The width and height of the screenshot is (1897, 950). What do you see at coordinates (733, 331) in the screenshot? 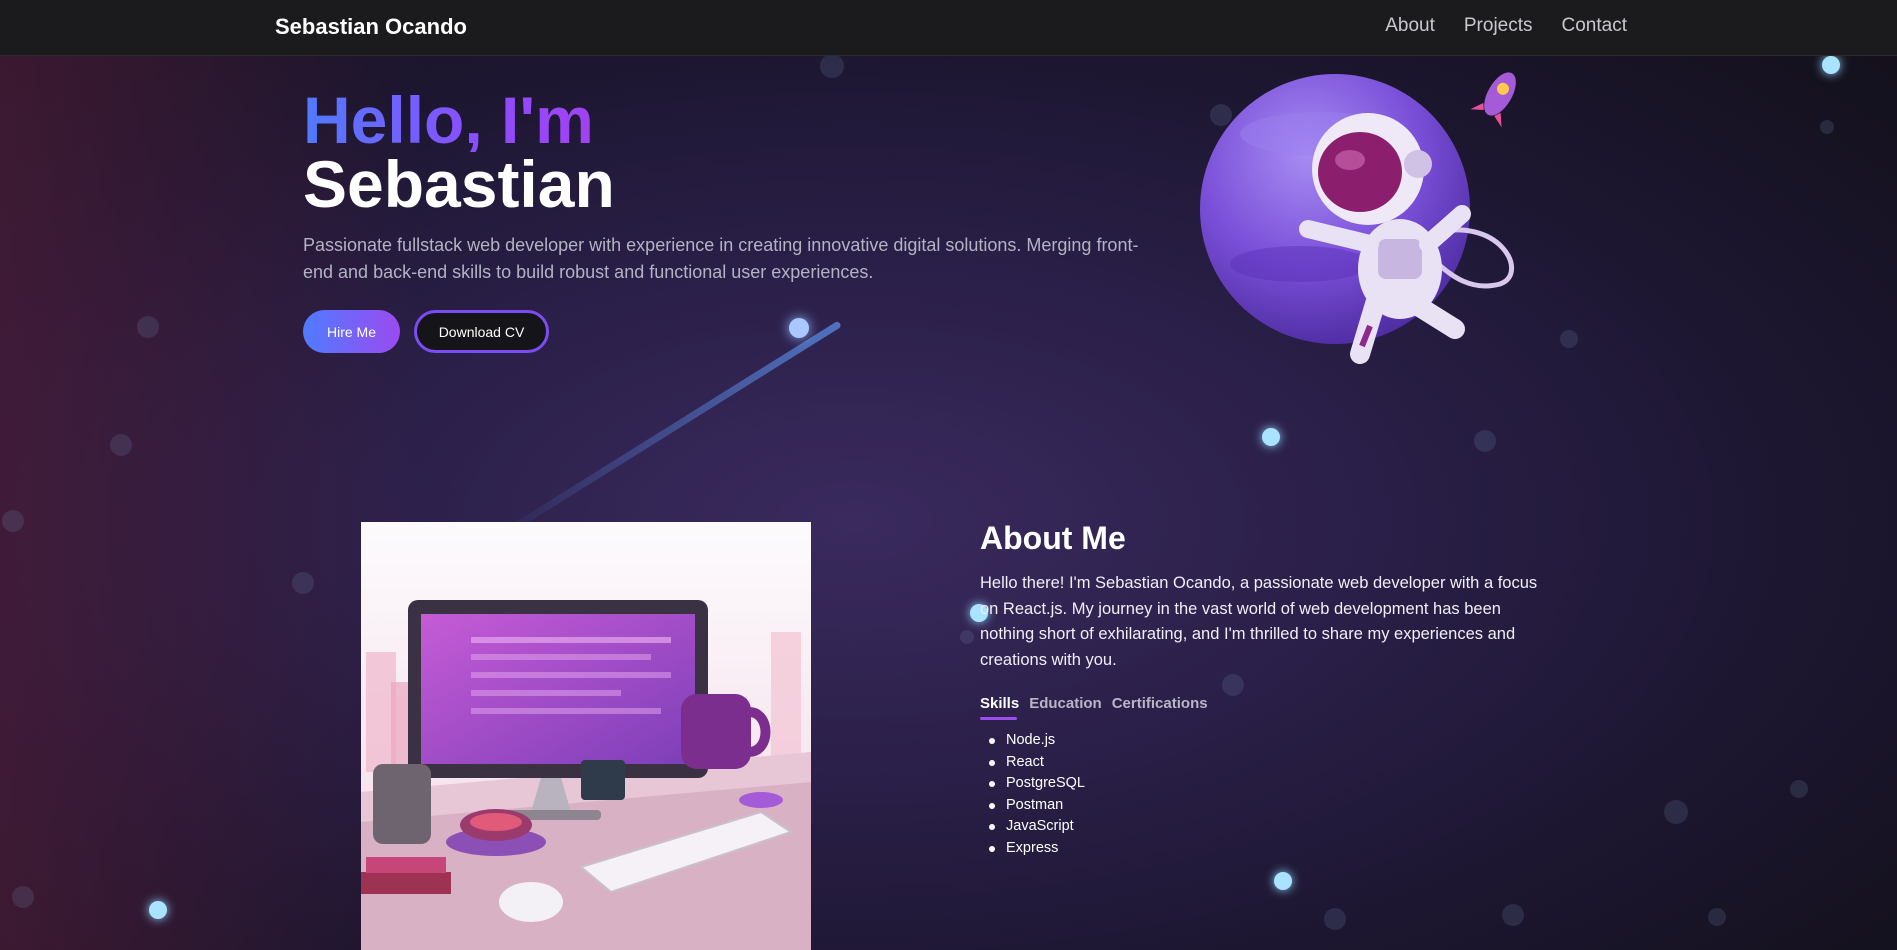
I see `hero-buttons: Hire Me Download CV` at bounding box center [733, 331].